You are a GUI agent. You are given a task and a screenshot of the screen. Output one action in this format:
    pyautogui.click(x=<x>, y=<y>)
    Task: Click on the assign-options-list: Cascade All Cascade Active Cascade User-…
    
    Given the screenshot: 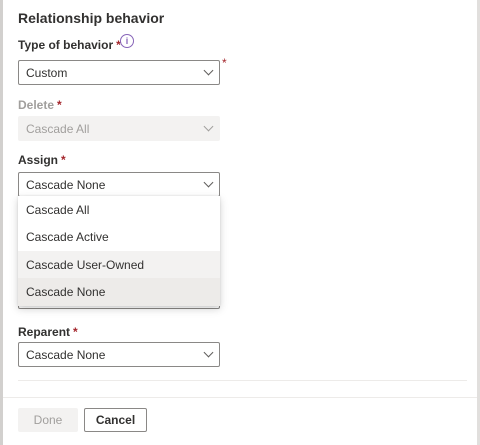 What is the action you would take?
    pyautogui.click(x=119, y=251)
    